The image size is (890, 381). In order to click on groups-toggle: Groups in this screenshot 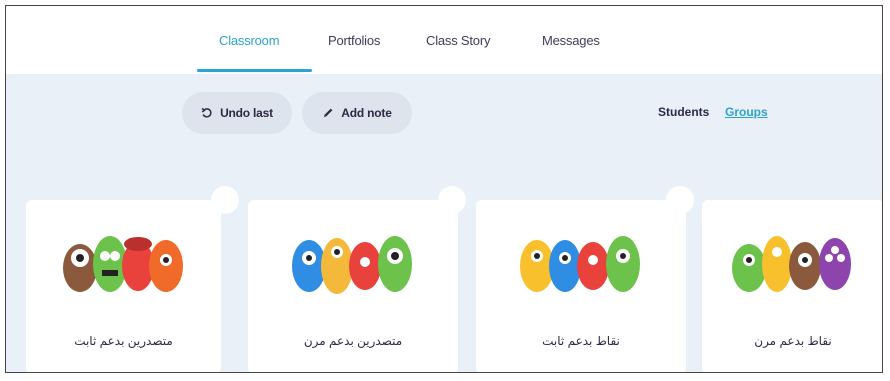, I will do `click(746, 112)`.